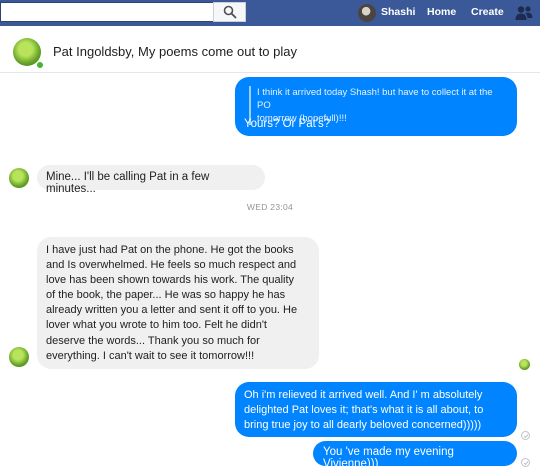 The image size is (540, 475). I want to click on message-bubble-outgoing: You 've made my evening Vivienne))), so click(415, 455).